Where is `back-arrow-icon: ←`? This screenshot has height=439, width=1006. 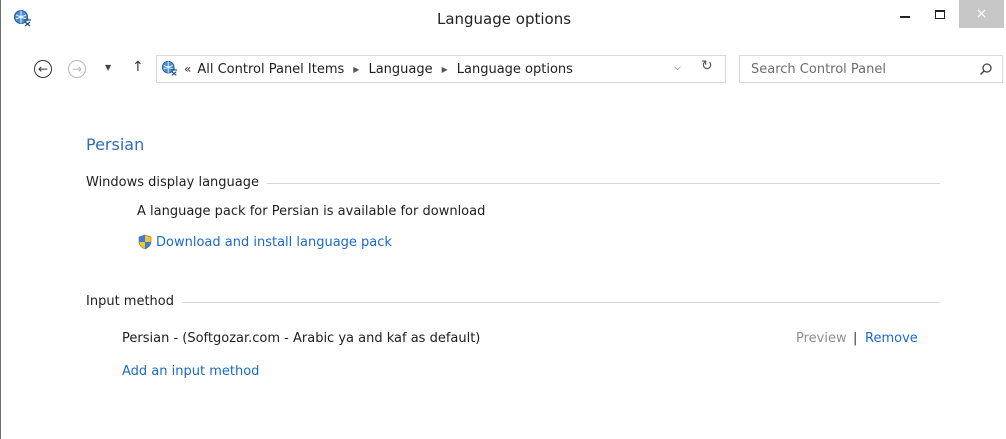 back-arrow-icon: ← is located at coordinates (43, 69).